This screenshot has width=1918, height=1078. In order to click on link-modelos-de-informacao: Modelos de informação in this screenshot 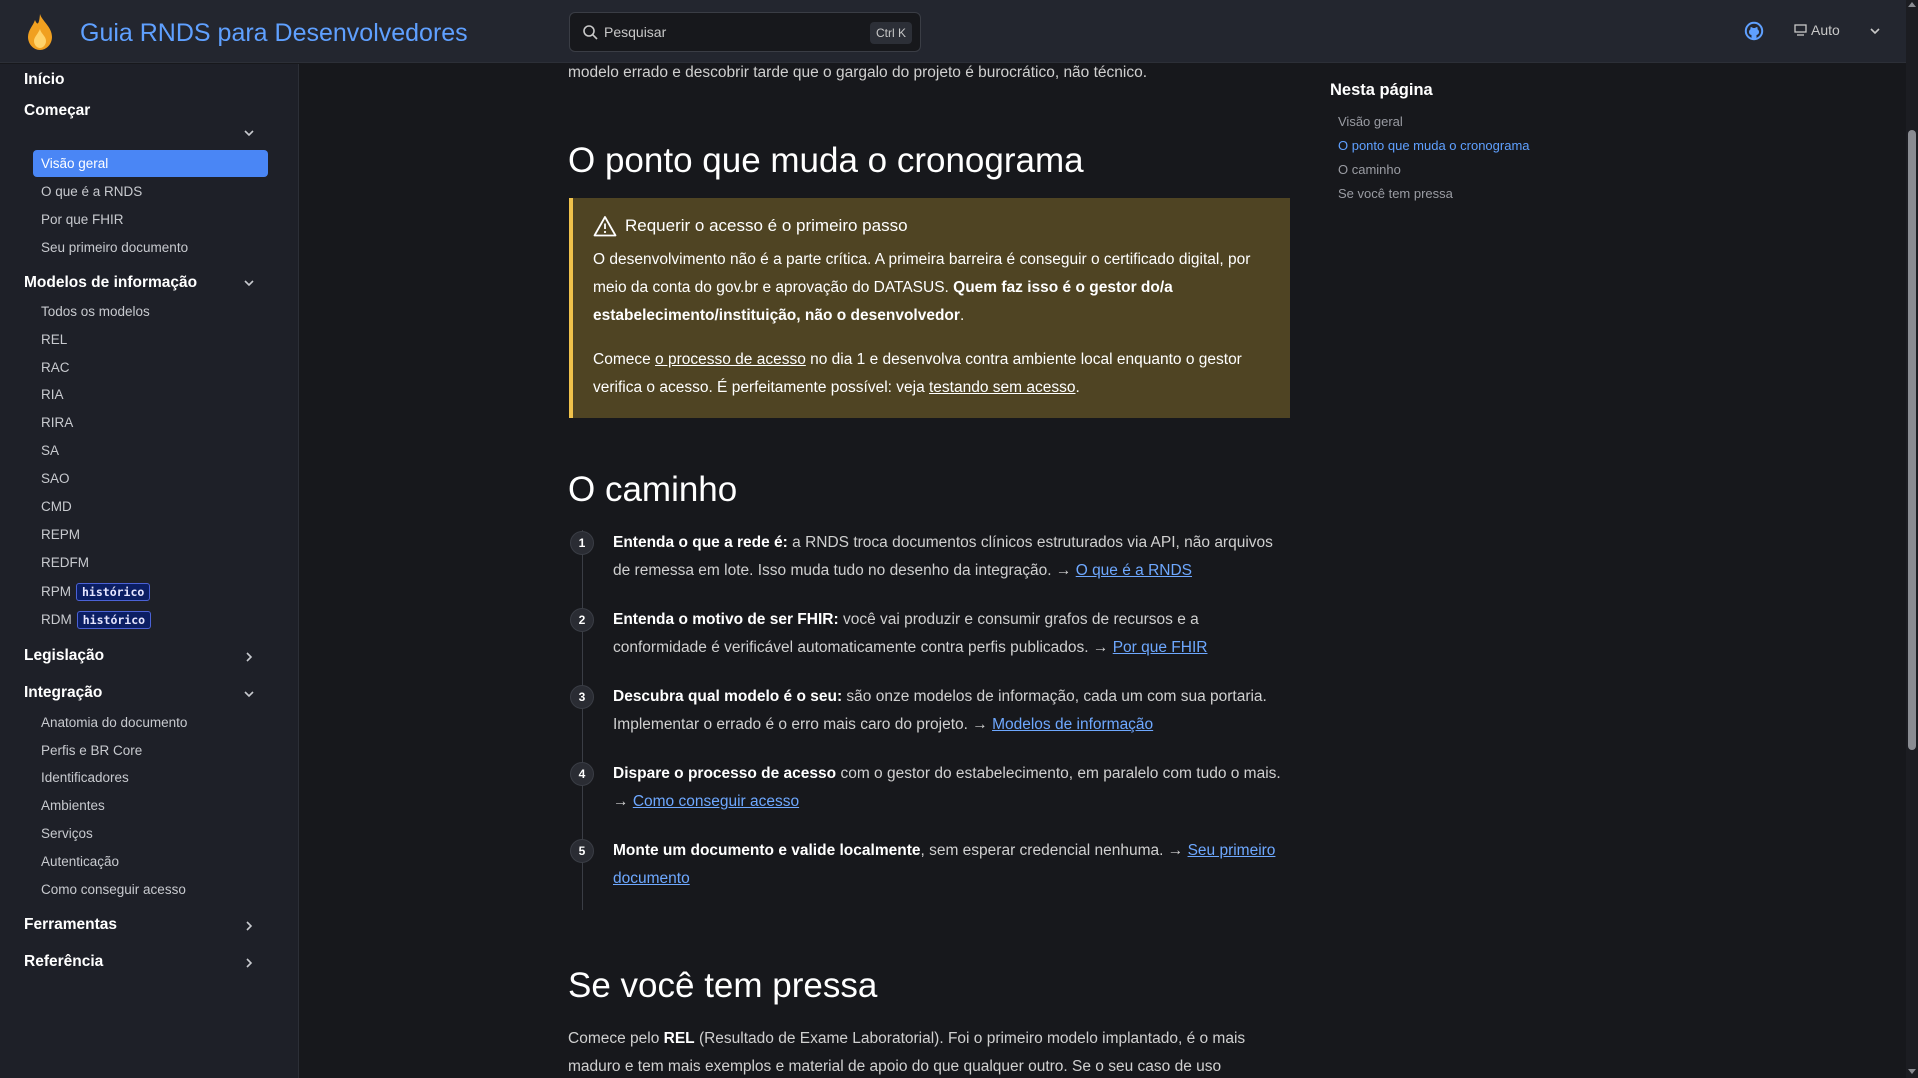, I will do `click(1072, 724)`.